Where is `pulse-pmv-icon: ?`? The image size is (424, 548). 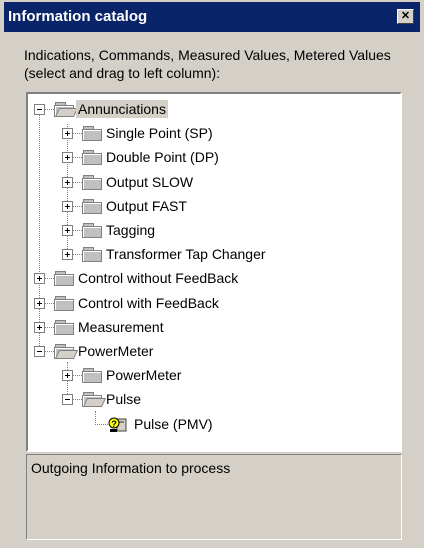 pulse-pmv-icon: ? is located at coordinates (118, 425).